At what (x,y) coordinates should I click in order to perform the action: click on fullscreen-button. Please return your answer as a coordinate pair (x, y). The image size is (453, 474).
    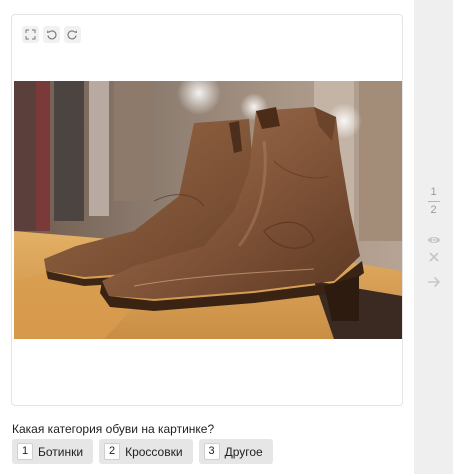
    Looking at the image, I should click on (30, 34).